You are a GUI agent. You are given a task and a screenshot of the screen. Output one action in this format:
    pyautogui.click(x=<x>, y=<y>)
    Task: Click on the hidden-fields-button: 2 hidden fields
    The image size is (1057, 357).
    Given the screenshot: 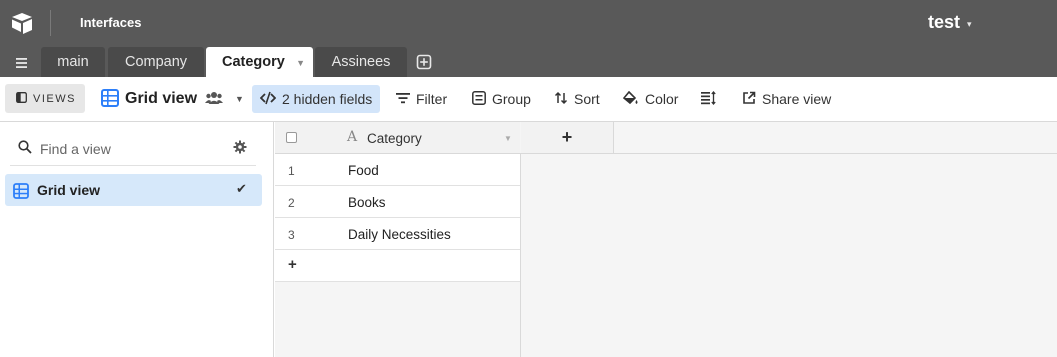 What is the action you would take?
    pyautogui.click(x=316, y=99)
    